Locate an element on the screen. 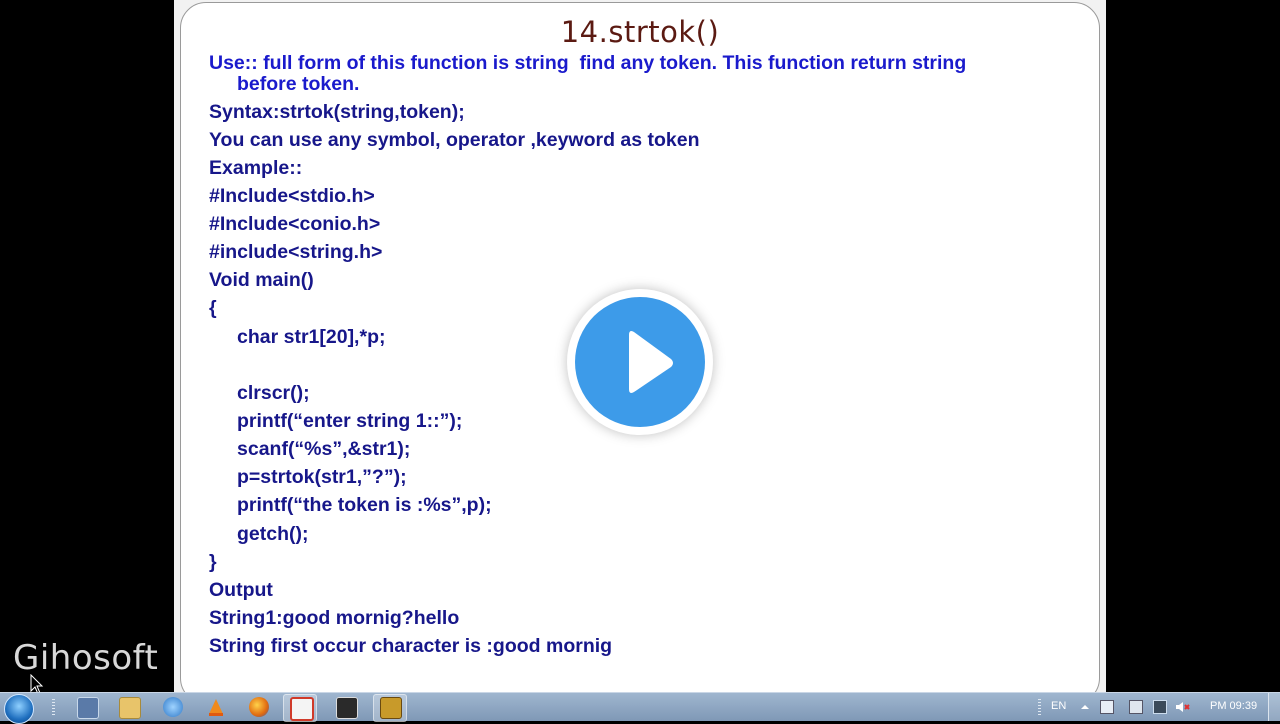 This screenshot has width=1280, height=724. film-icon is located at coordinates (347, 708).